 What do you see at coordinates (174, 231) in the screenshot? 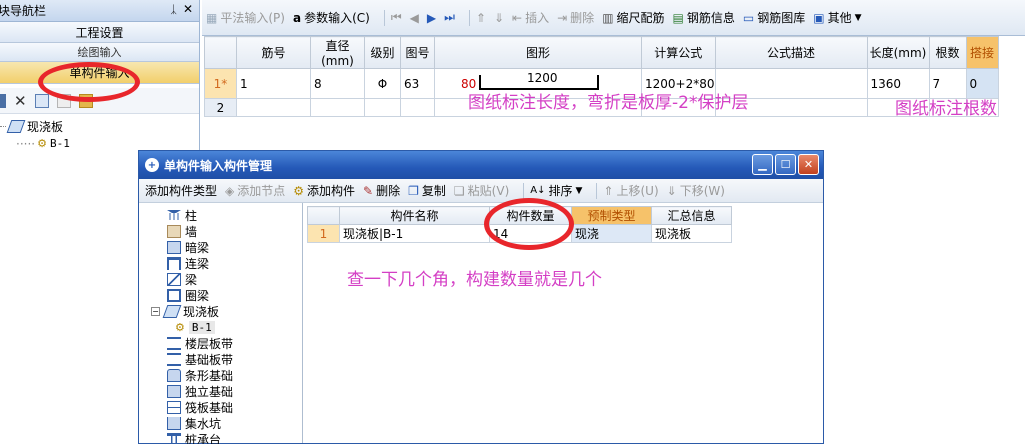
I see `wall-icon` at bounding box center [174, 231].